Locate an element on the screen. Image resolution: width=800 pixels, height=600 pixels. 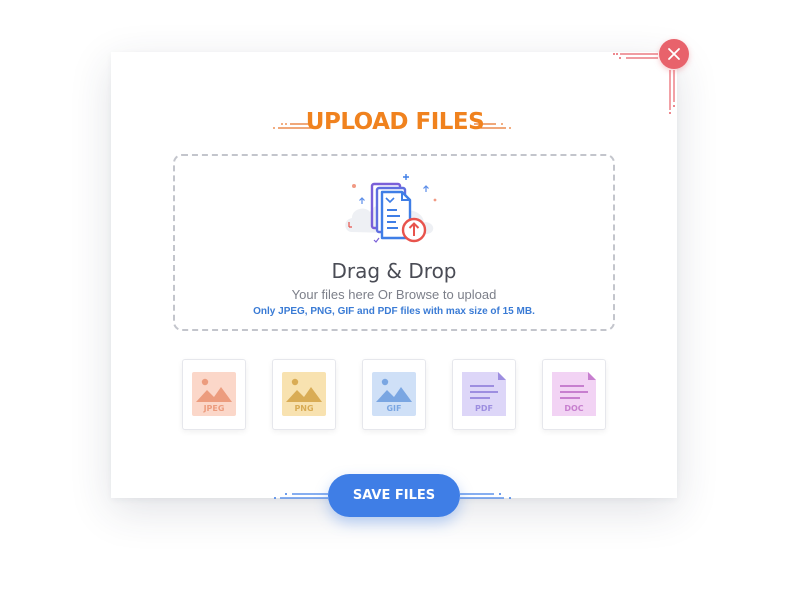
title-group: UPLOAD FILES is located at coordinates (395, 122).